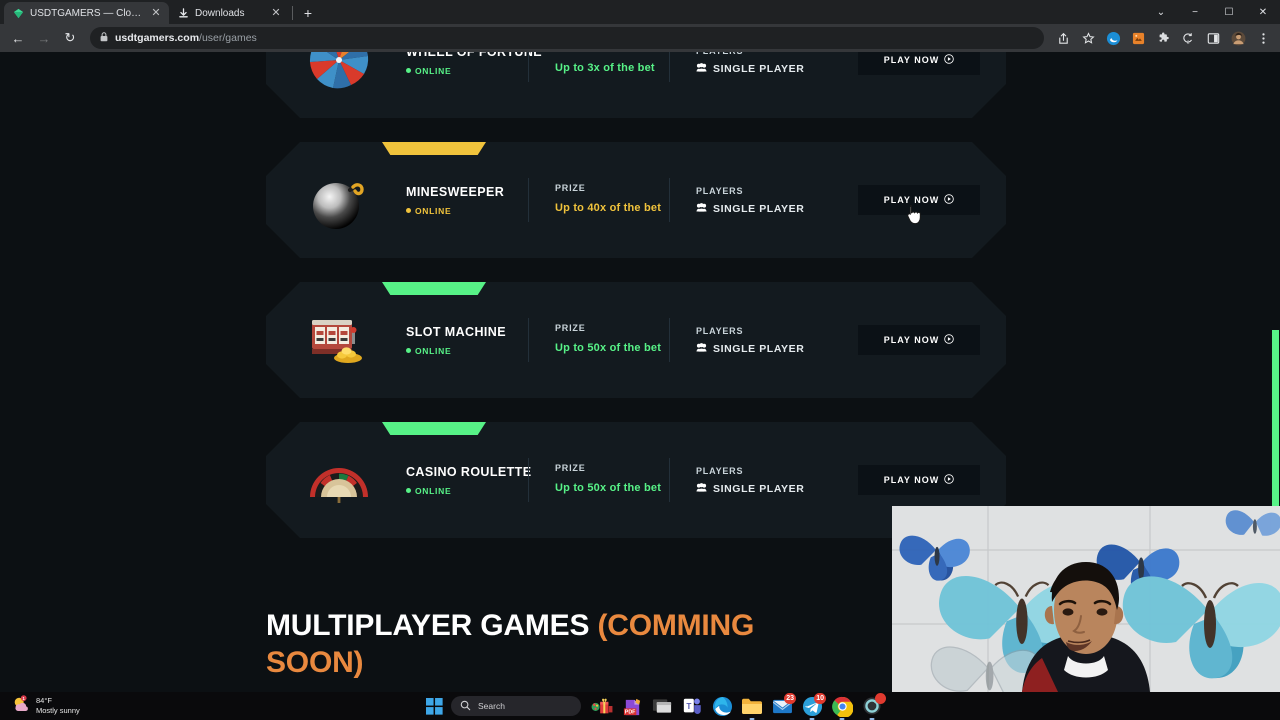  What do you see at coordinates (599, 200) in the screenshot?
I see `prize-column: PRIZE Up to 40x of the bet` at bounding box center [599, 200].